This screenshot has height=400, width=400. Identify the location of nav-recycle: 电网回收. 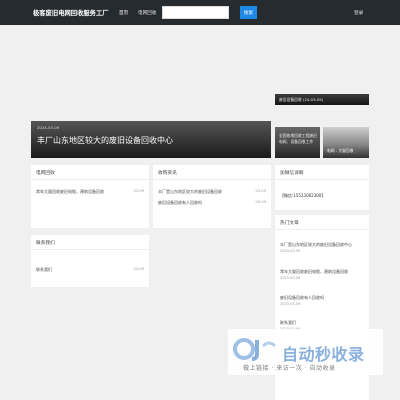
(147, 13).